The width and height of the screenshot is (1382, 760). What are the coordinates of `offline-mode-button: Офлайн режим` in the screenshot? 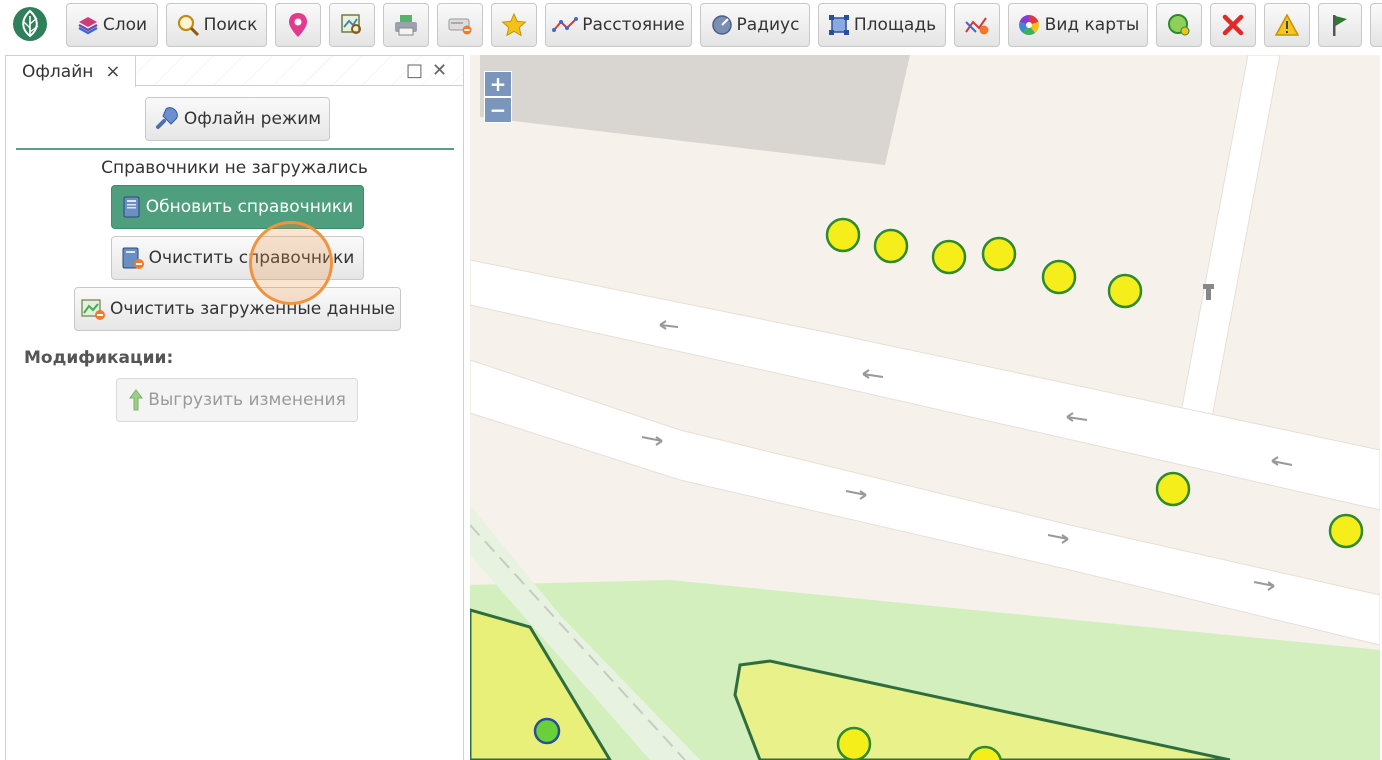 It's located at (237, 119).